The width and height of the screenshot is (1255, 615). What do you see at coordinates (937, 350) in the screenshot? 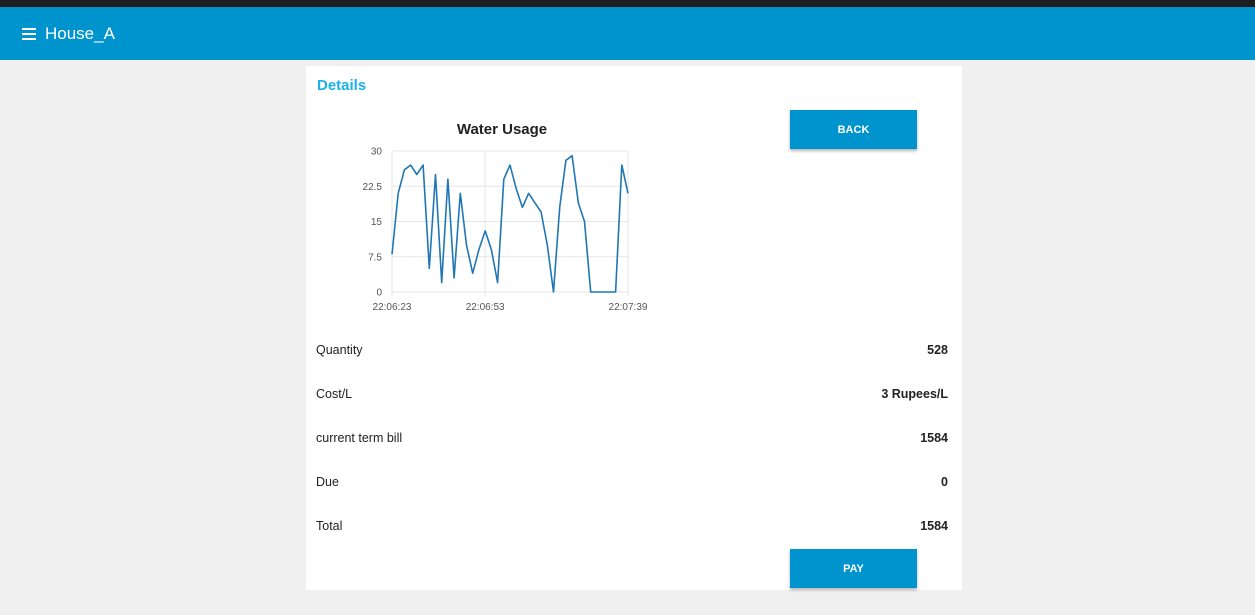
I see `row-value: 528` at bounding box center [937, 350].